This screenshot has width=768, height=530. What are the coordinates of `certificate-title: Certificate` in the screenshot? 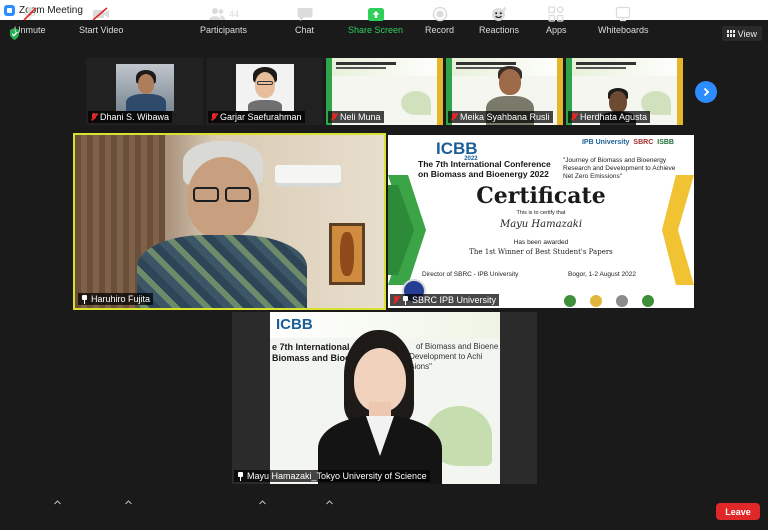 It's located at (541, 196).